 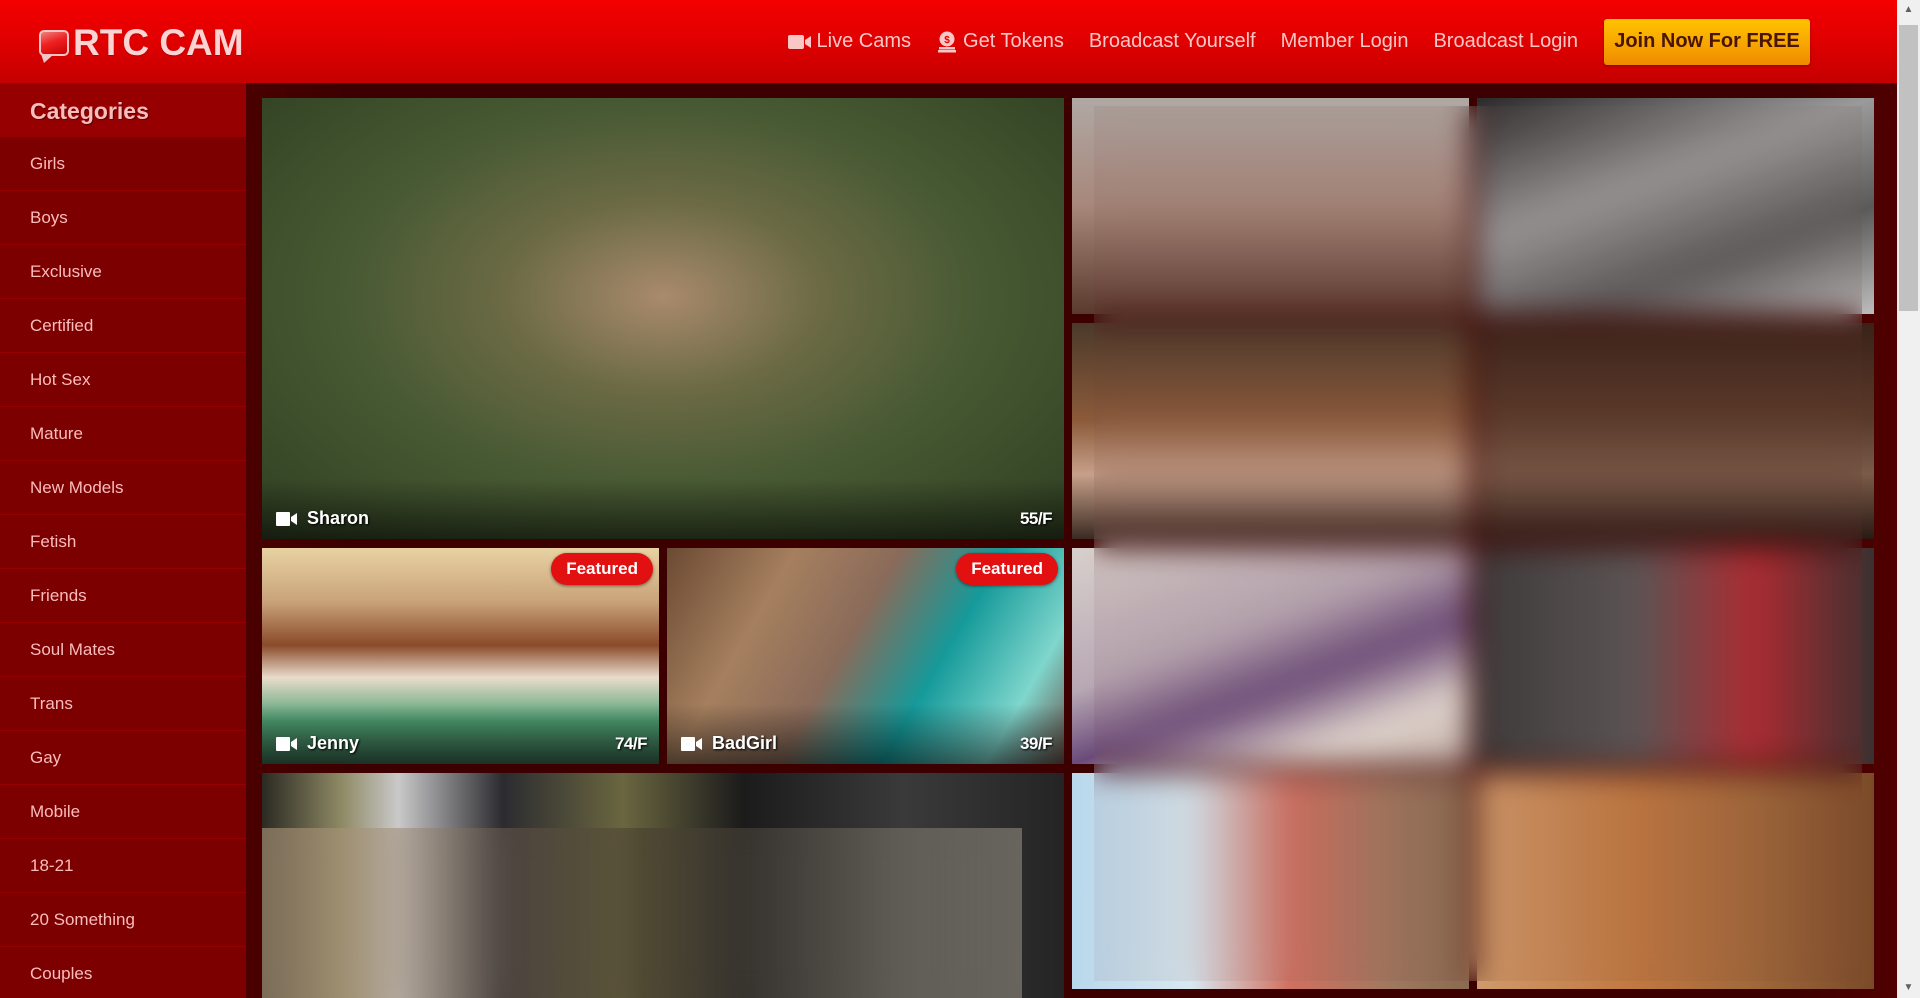 What do you see at coordinates (1345, 41) in the screenshot?
I see `nav-member-login: Member Login` at bounding box center [1345, 41].